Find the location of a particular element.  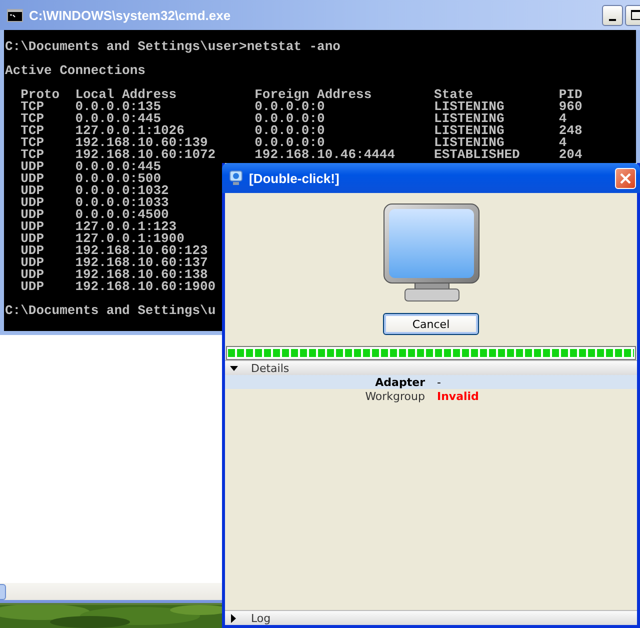

minimize-icon is located at coordinates (612, 20).